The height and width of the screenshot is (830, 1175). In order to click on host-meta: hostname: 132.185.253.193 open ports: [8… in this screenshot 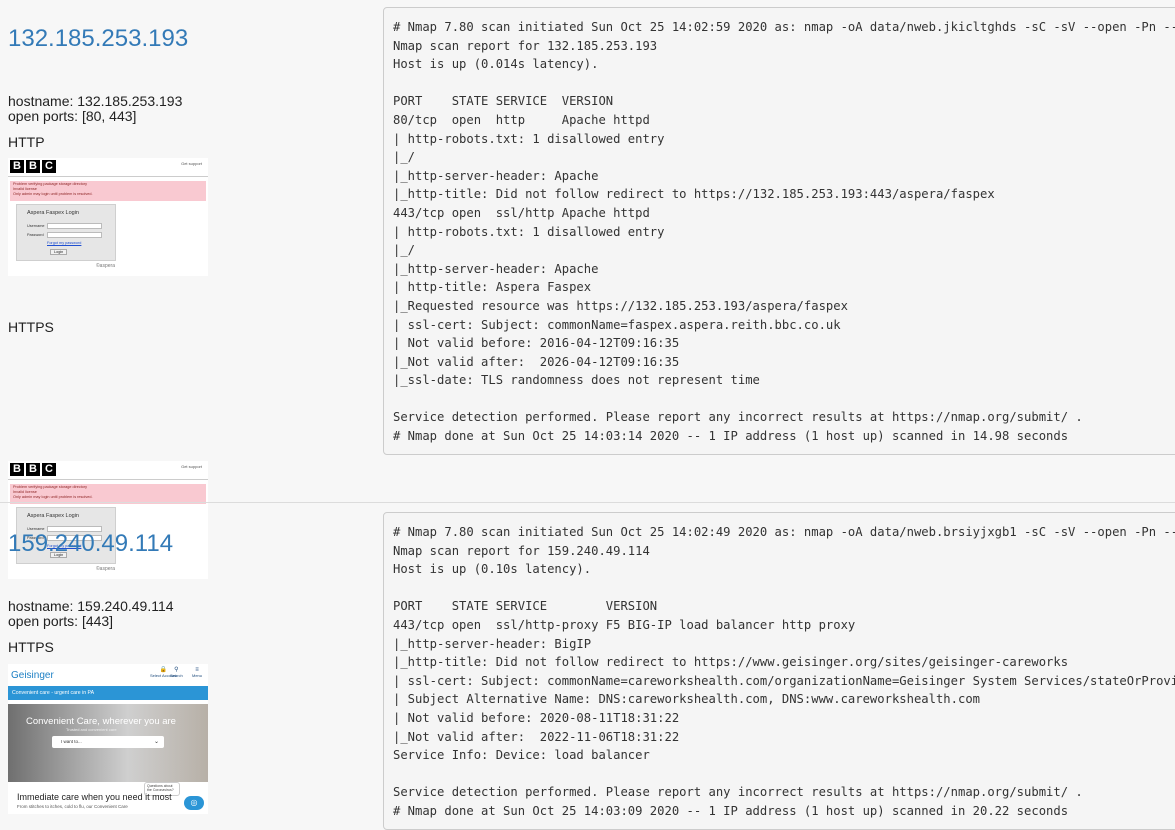, I will do `click(95, 109)`.